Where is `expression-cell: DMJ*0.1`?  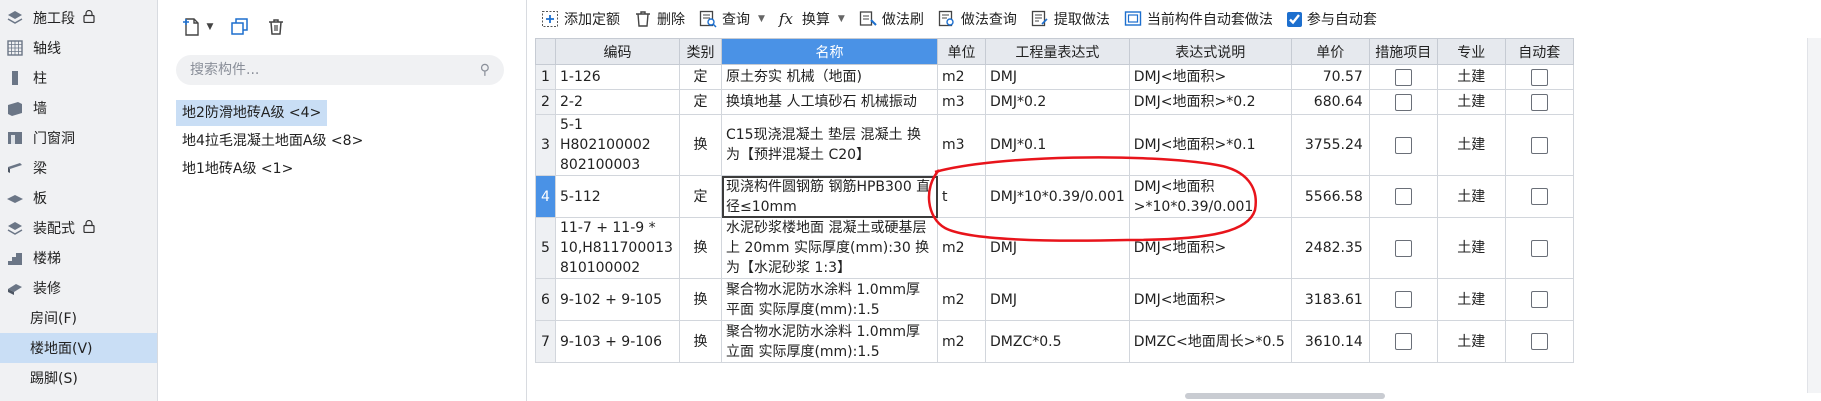 expression-cell: DMJ*0.1 is located at coordinates (1057, 145).